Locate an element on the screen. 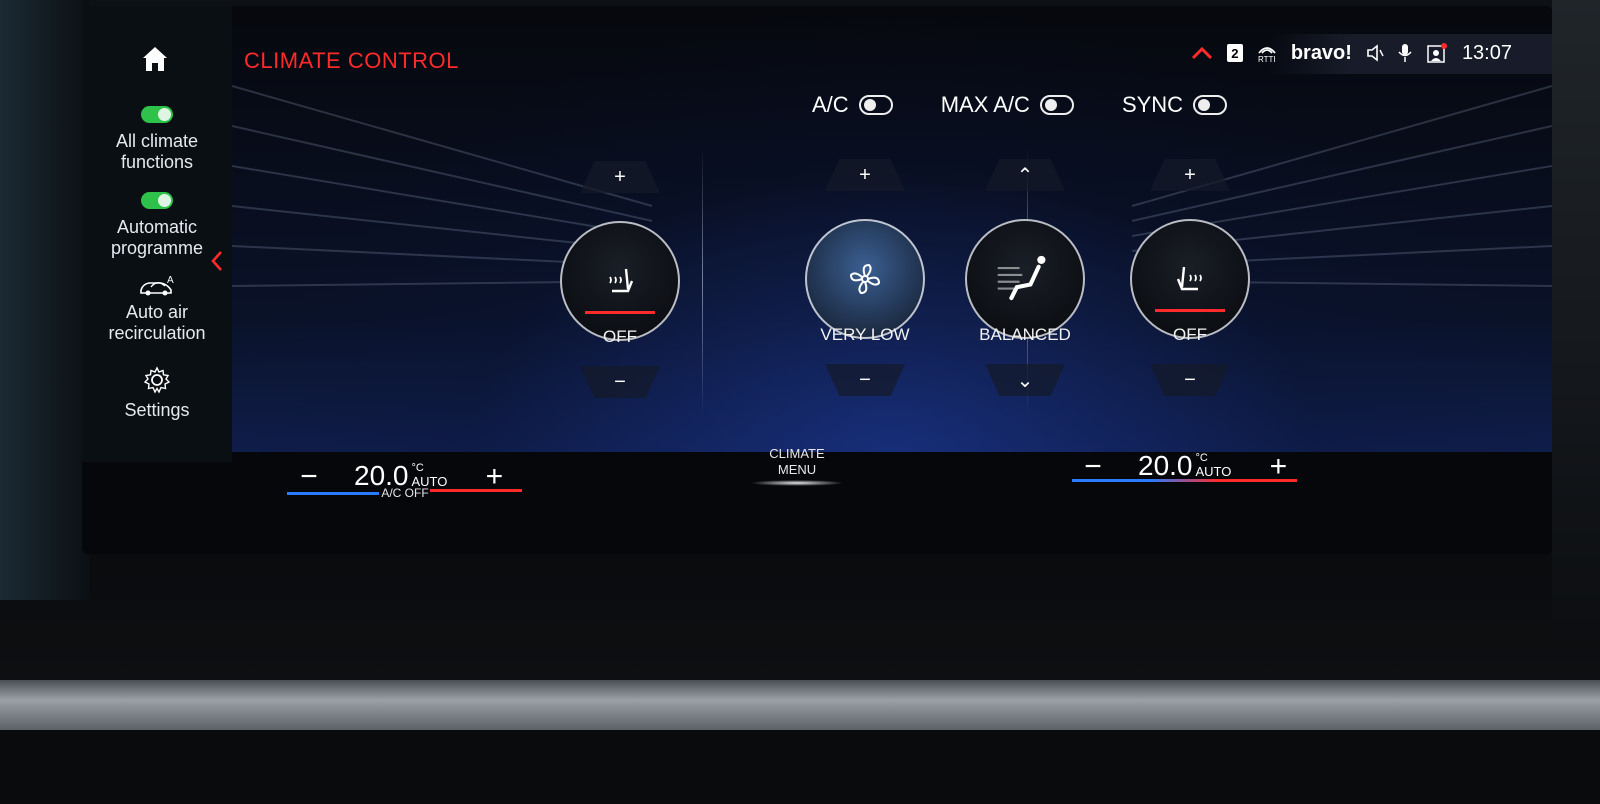 Image resolution: width=1600 pixels, height=804 pixels. navigation-arrow-icon is located at coordinates (1201, 53).